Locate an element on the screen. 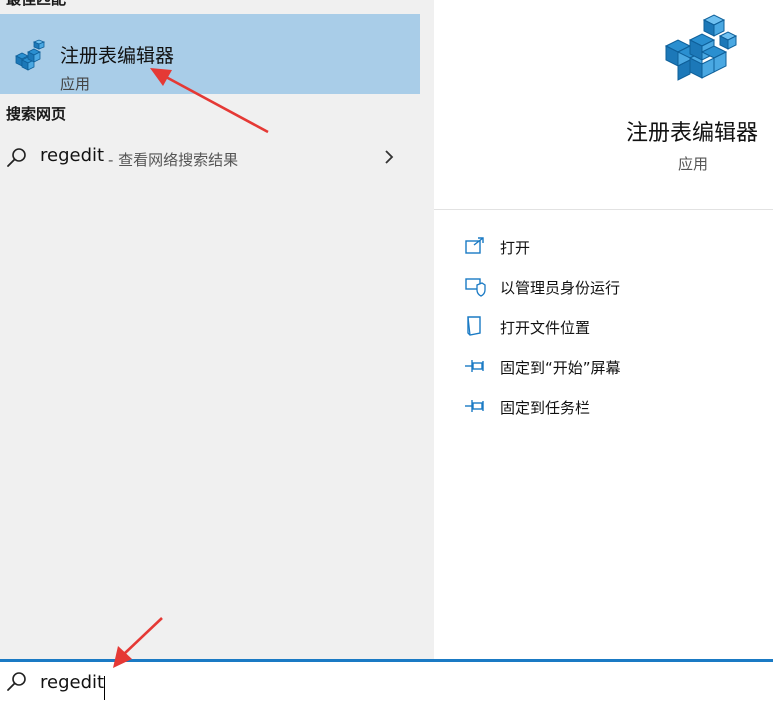  web-search-suffix: - 查看网络搜索结果 is located at coordinates (173, 160).